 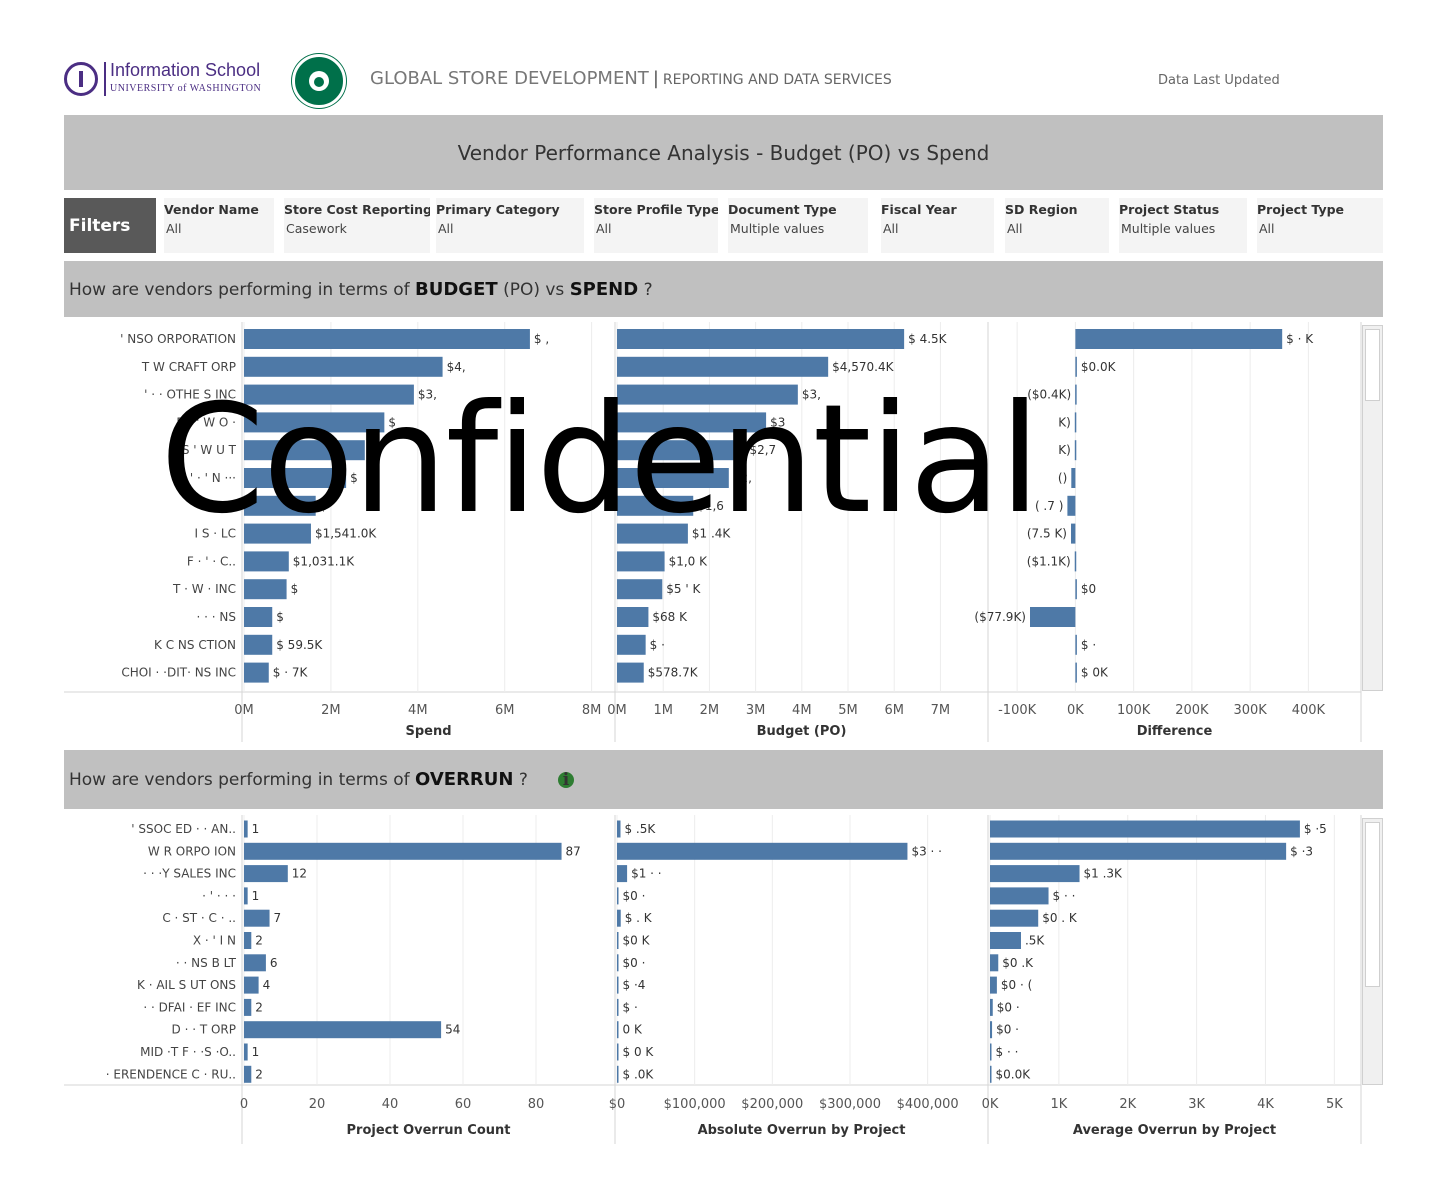 What do you see at coordinates (390, 1104) in the screenshot?
I see `axis-tick-label: 40` at bounding box center [390, 1104].